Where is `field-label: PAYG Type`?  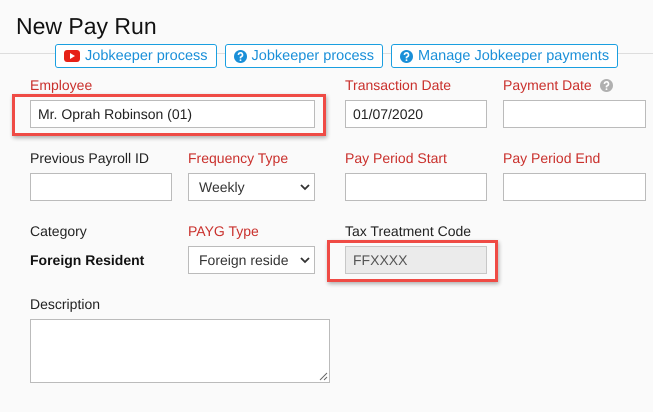 field-label: PAYG Type is located at coordinates (223, 231).